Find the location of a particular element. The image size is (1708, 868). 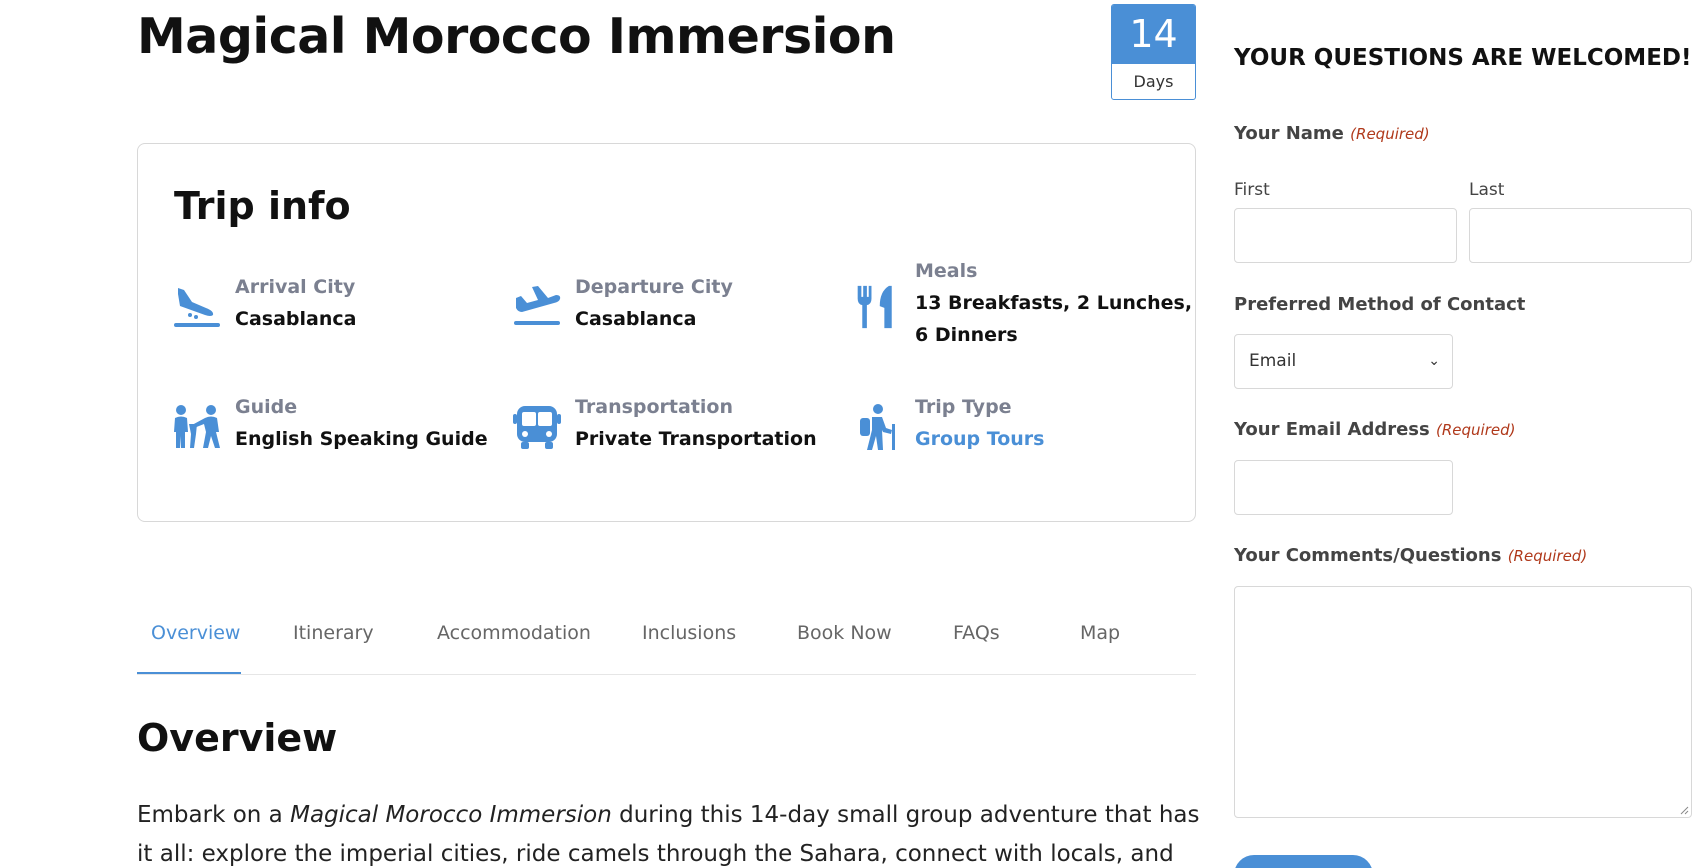

first-name-sublabel: First is located at coordinates (1252, 190).